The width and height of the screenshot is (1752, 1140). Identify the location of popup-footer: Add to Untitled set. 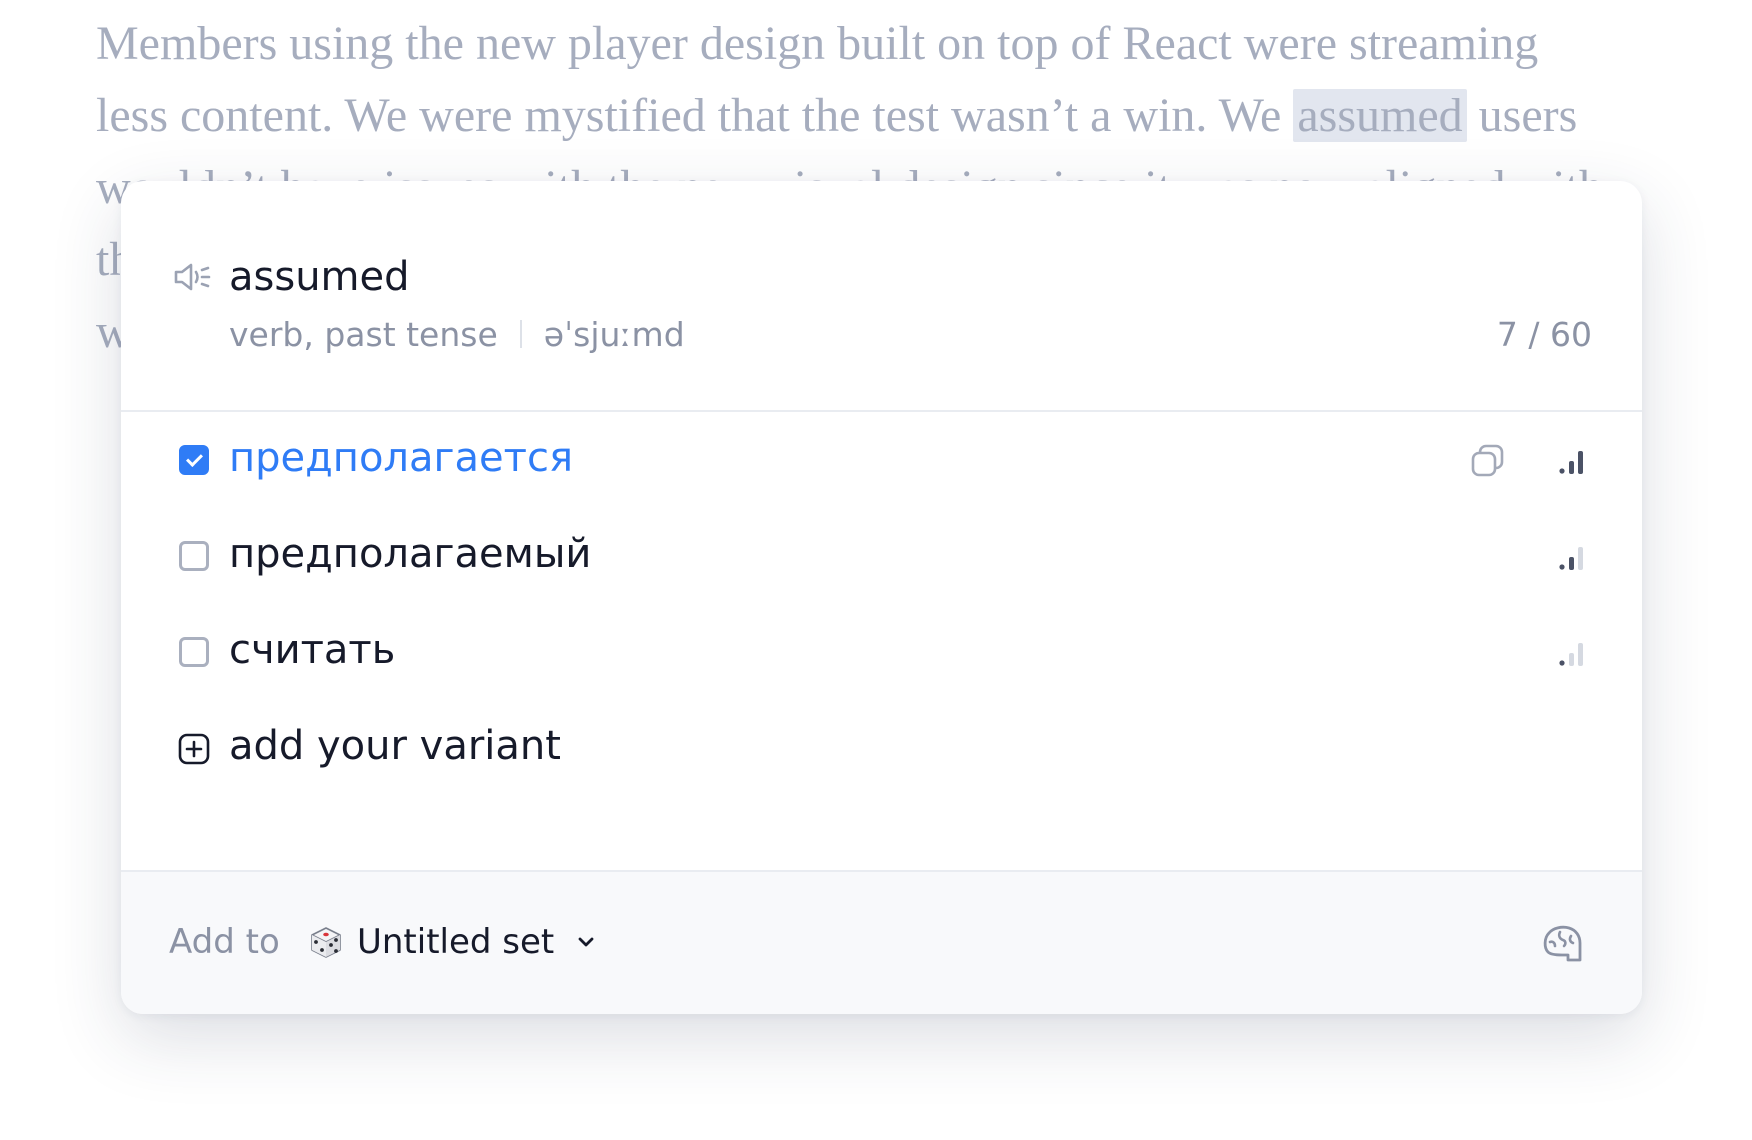
(881, 942).